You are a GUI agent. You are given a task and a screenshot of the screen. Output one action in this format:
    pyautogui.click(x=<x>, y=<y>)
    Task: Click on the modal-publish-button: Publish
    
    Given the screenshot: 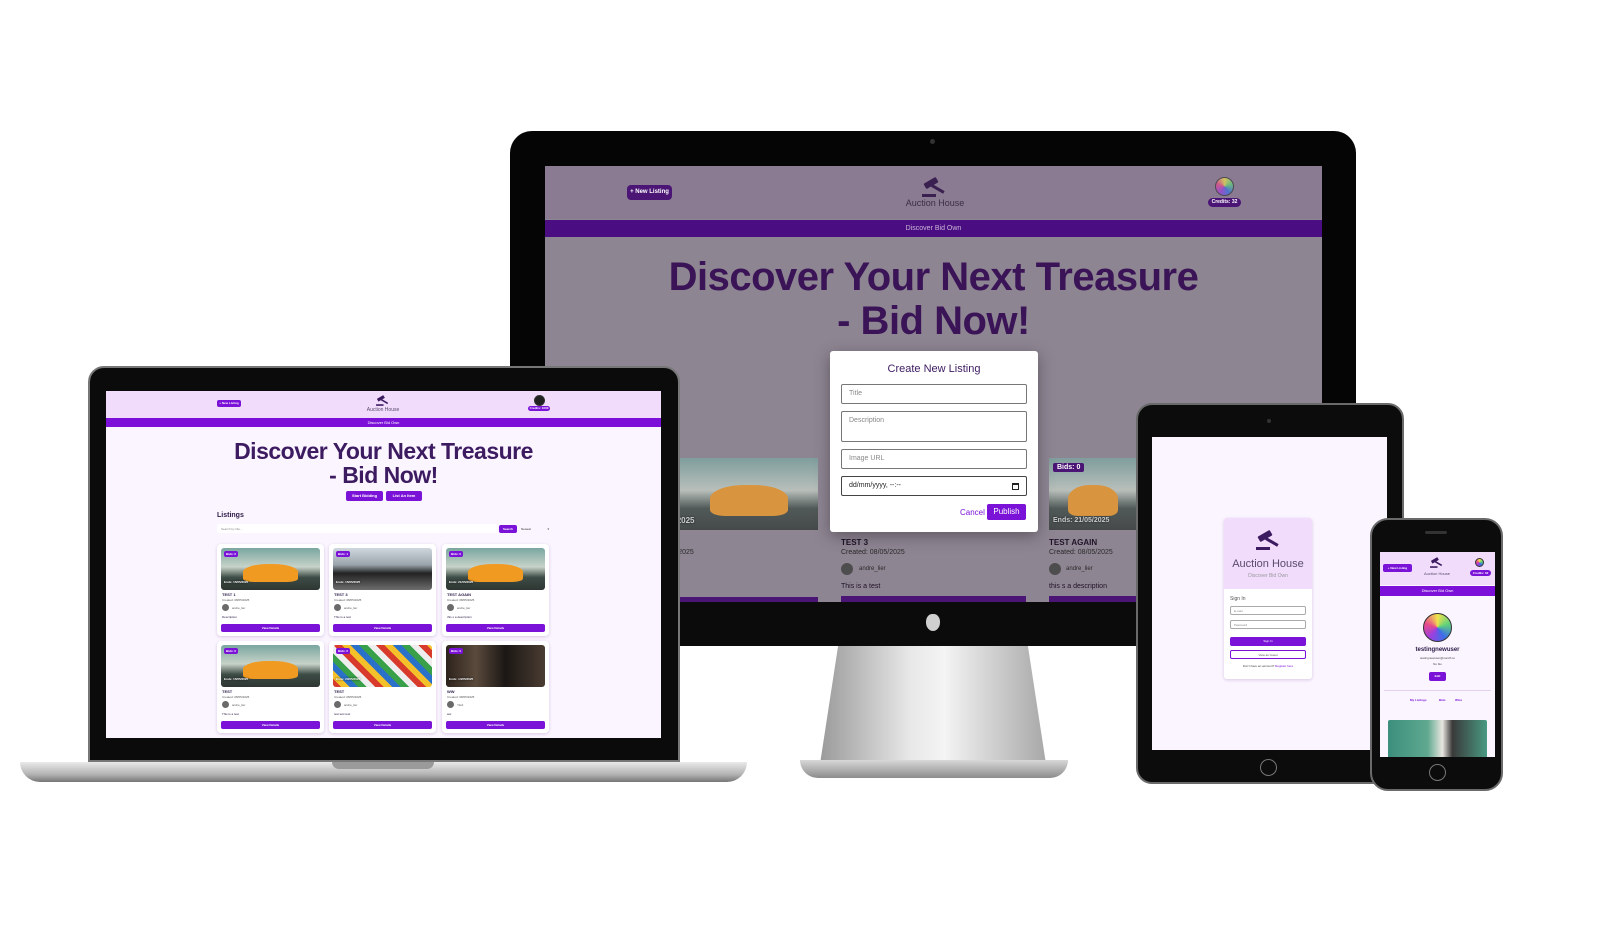 What is the action you would take?
    pyautogui.click(x=1006, y=512)
    